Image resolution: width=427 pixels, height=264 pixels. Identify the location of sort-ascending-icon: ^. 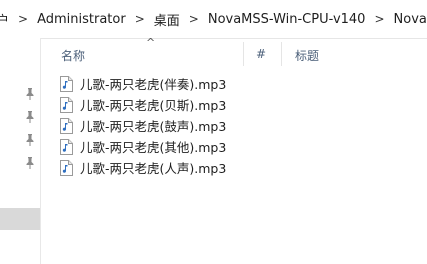
(151, 42).